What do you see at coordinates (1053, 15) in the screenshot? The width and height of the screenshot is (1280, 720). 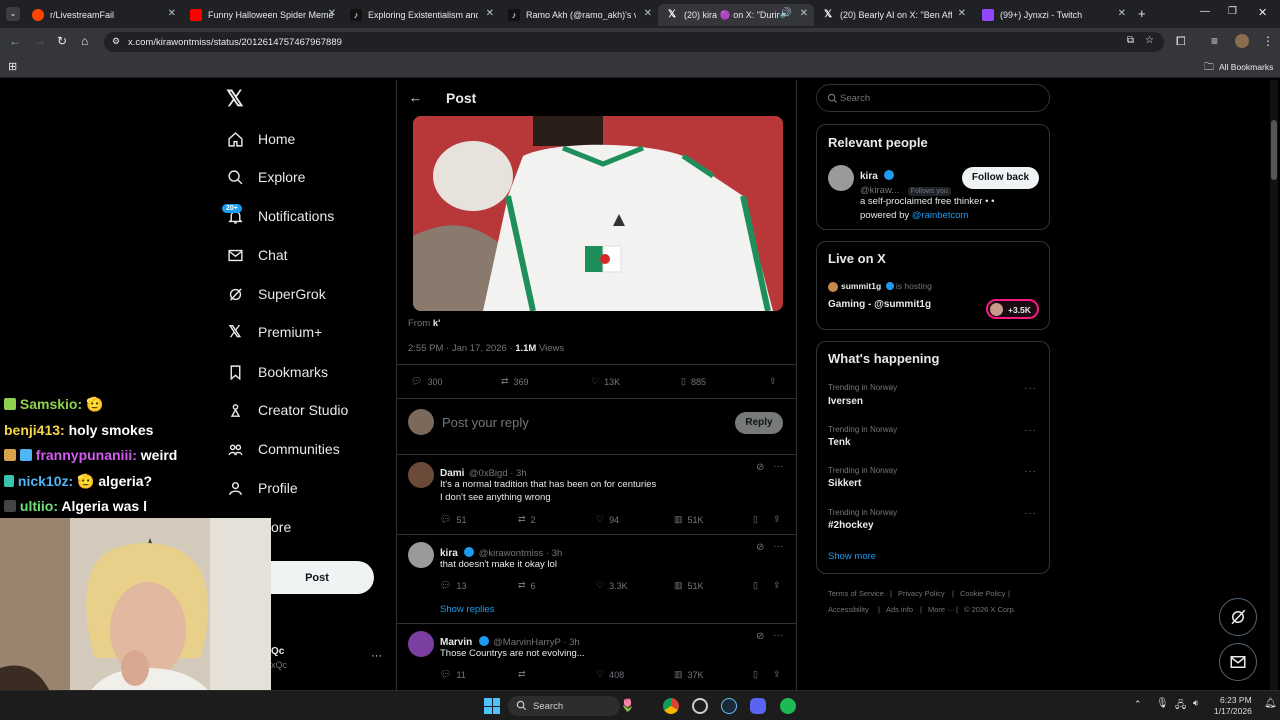 I see `browser-tab: (99+) Jynxzi - Twitch ✕` at bounding box center [1053, 15].